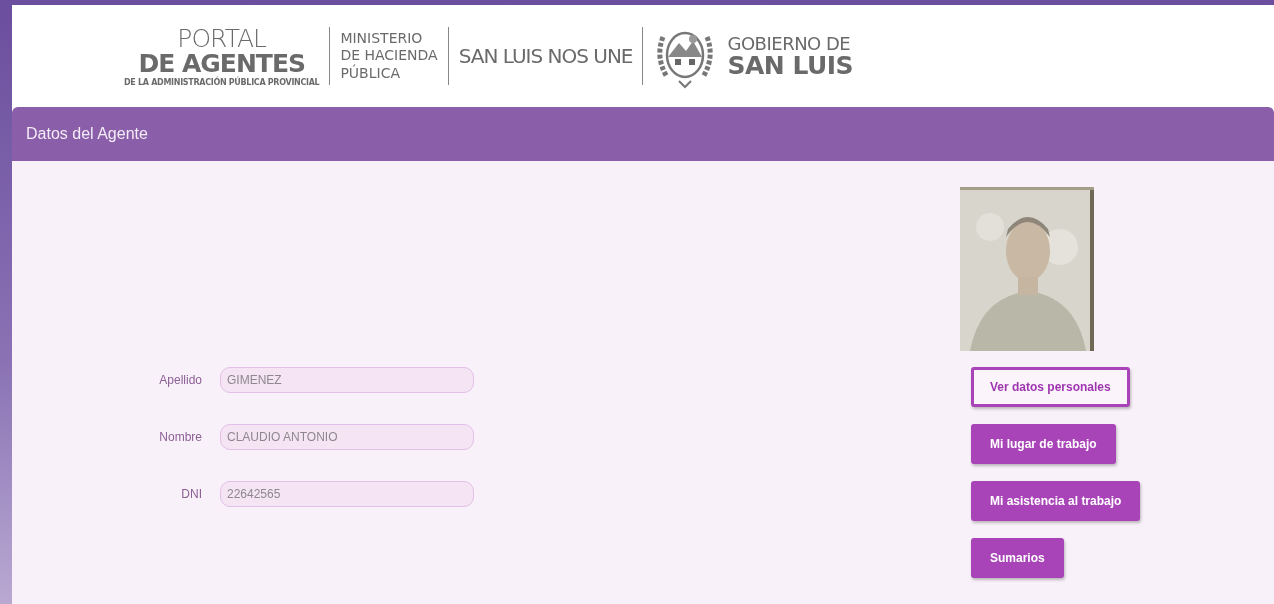 Image resolution: width=1274 pixels, height=604 pixels. Describe the element at coordinates (180, 437) in the screenshot. I see `field-label: Nombre` at that location.